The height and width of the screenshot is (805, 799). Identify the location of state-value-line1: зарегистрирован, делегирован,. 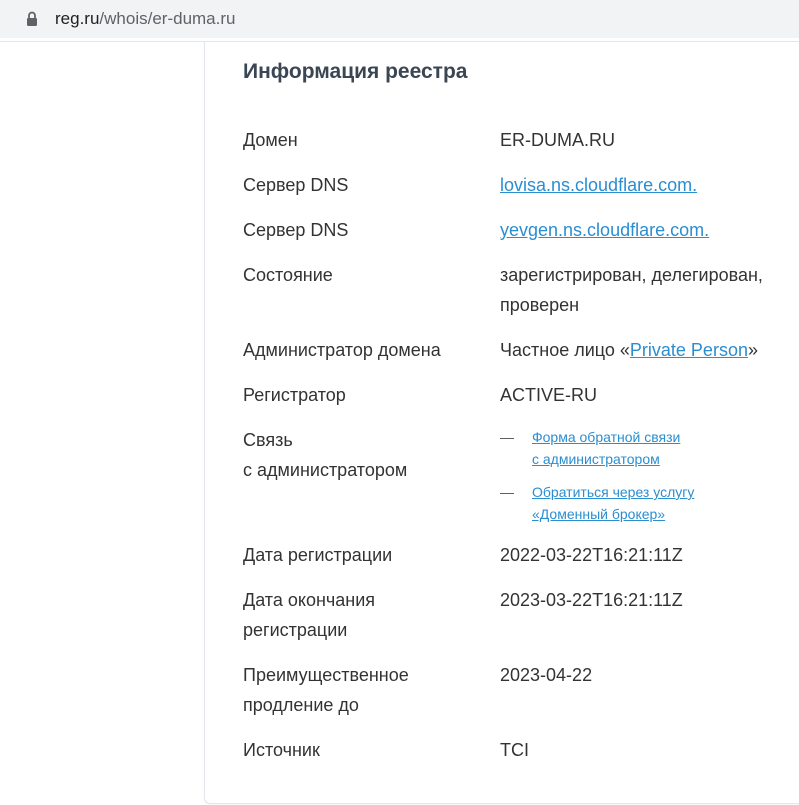
(631, 275).